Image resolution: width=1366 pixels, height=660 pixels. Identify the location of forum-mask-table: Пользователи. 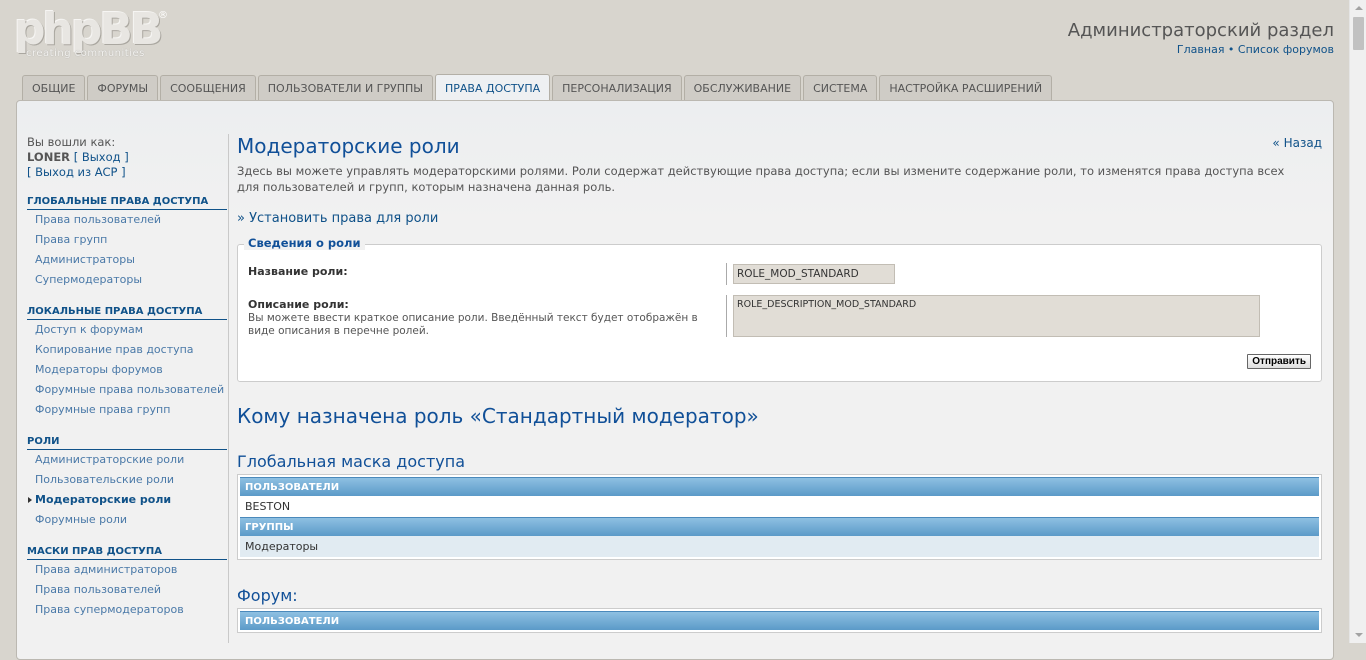
(779, 620).